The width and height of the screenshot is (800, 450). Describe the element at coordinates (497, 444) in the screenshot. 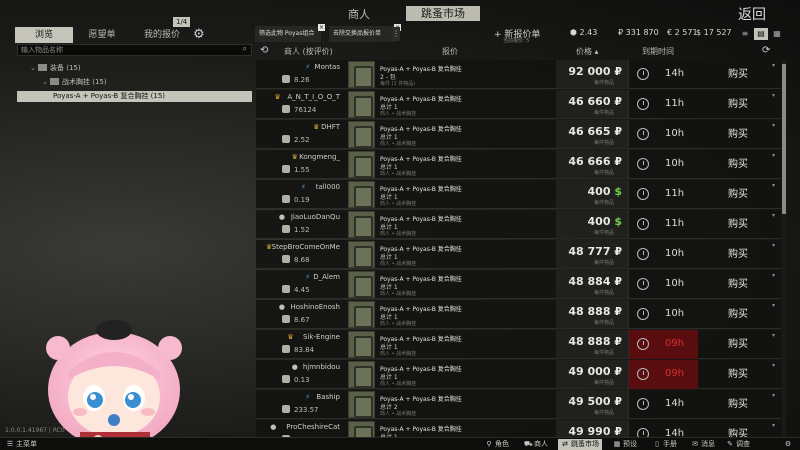

I see `nav-character: ⚲ 角色` at that location.